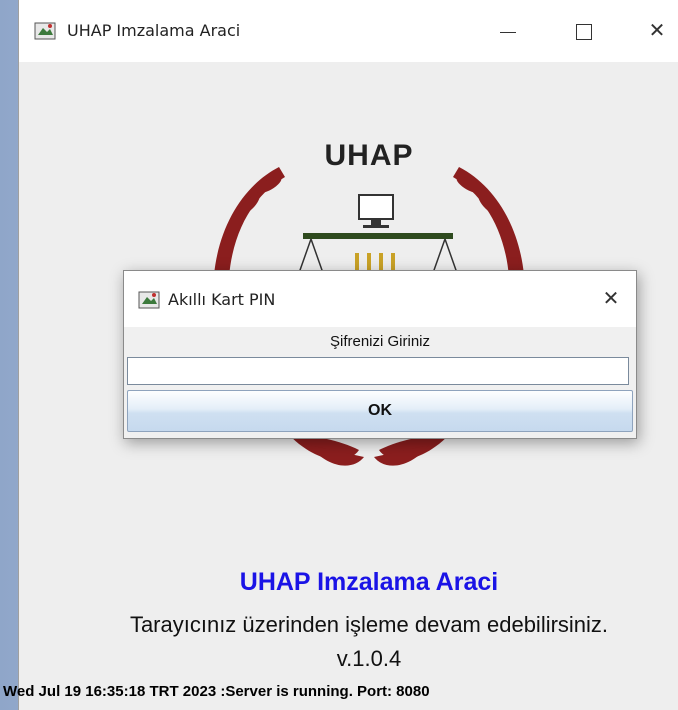 The width and height of the screenshot is (678, 710). Describe the element at coordinates (376, 211) in the screenshot. I see `monitor-icon` at that location.